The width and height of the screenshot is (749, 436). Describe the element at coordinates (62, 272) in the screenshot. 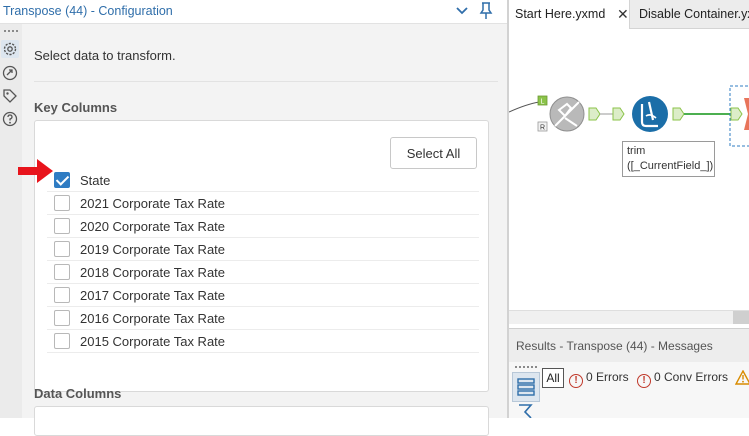

I see `column-checkbox-2018` at that location.